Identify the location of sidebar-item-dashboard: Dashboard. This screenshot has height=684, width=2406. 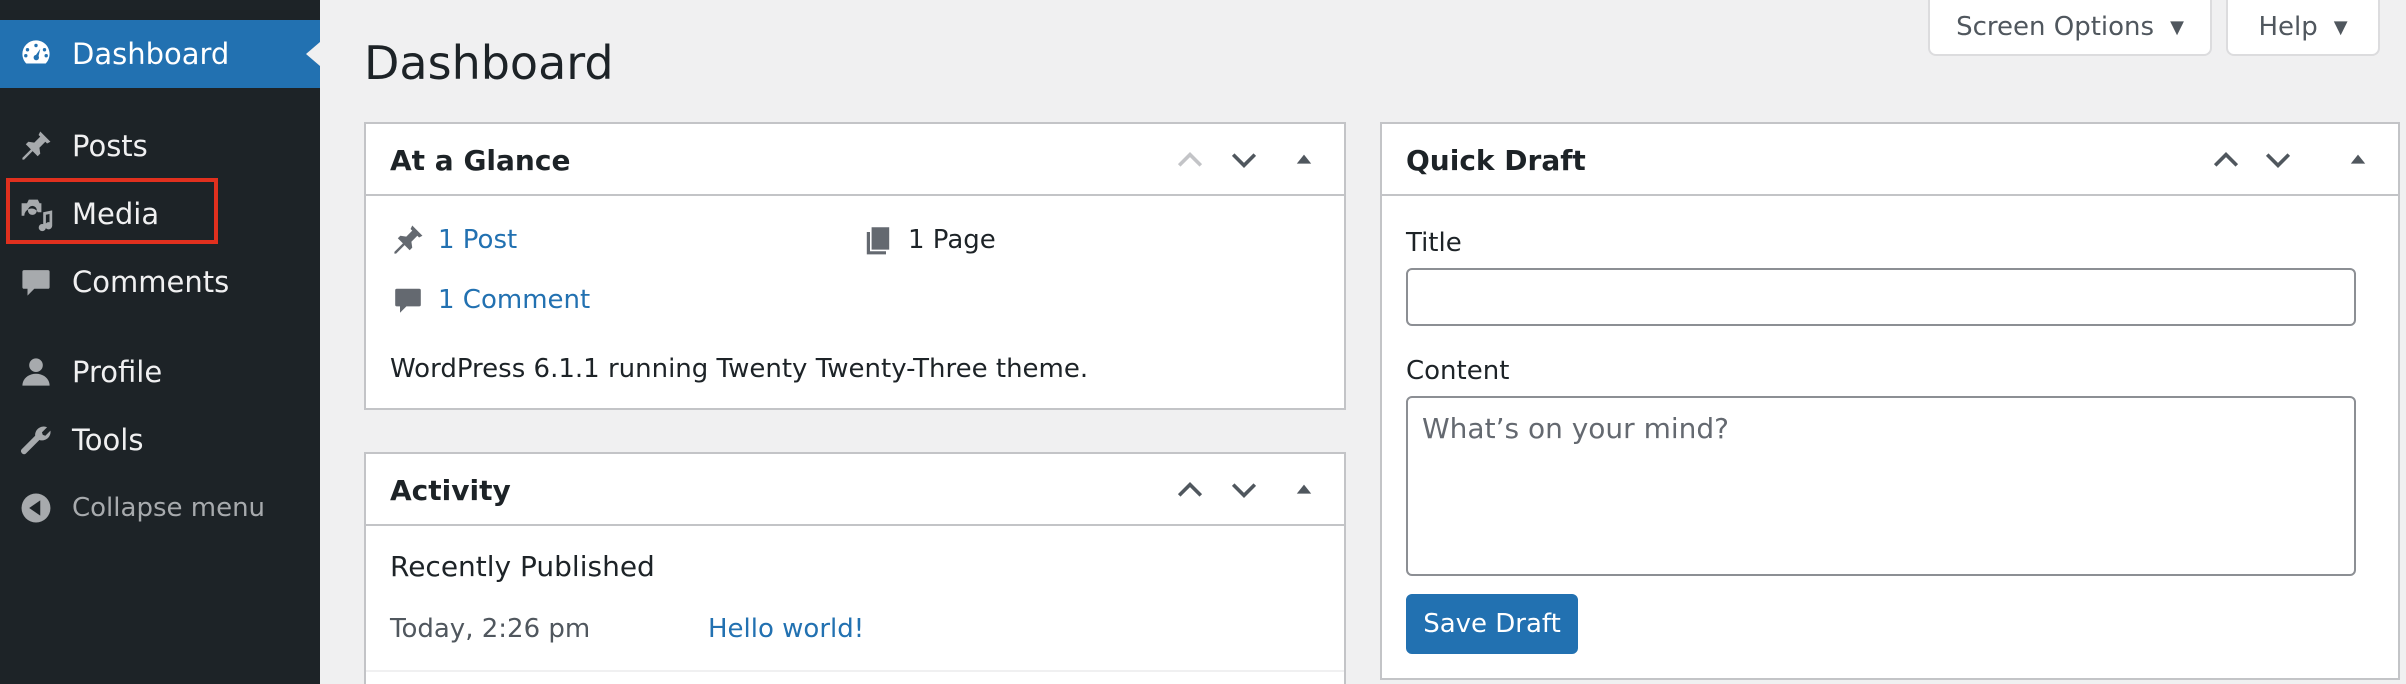
(160, 54).